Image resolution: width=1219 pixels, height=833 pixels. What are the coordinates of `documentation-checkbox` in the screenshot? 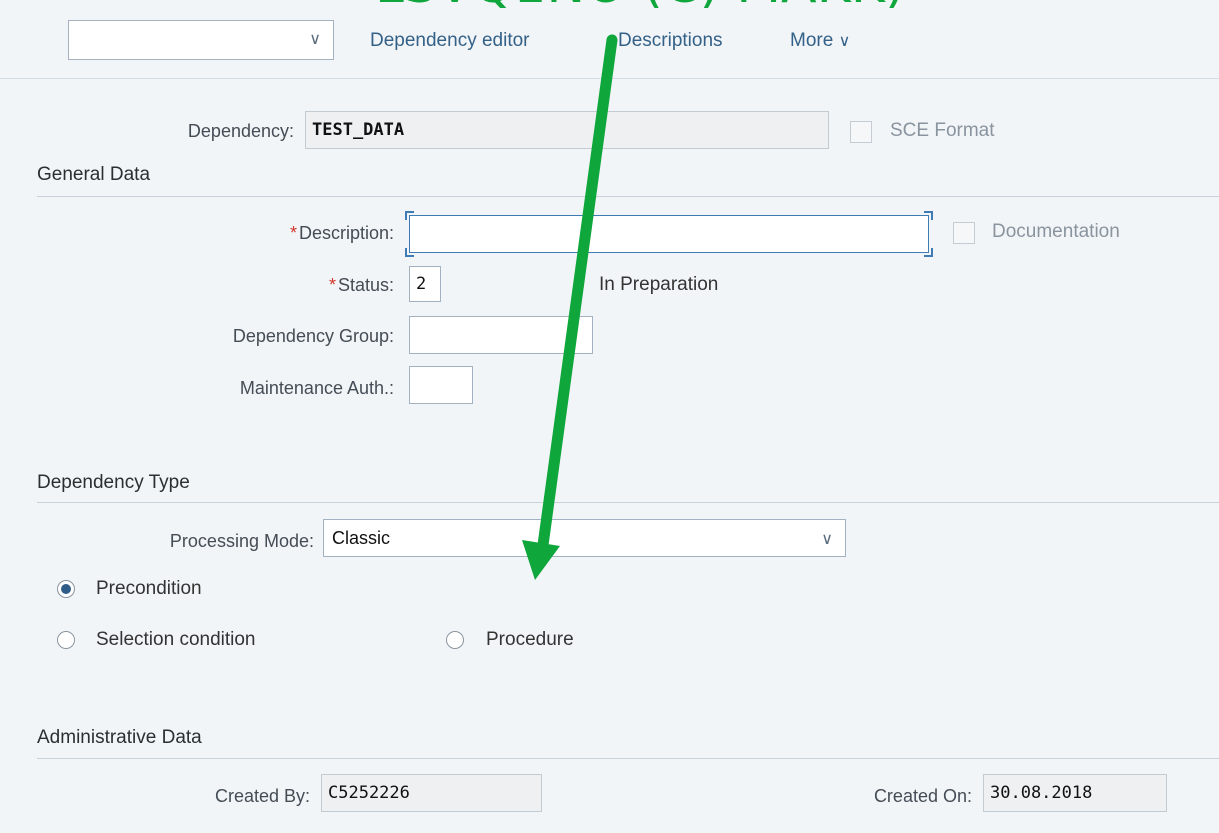 It's located at (964, 233).